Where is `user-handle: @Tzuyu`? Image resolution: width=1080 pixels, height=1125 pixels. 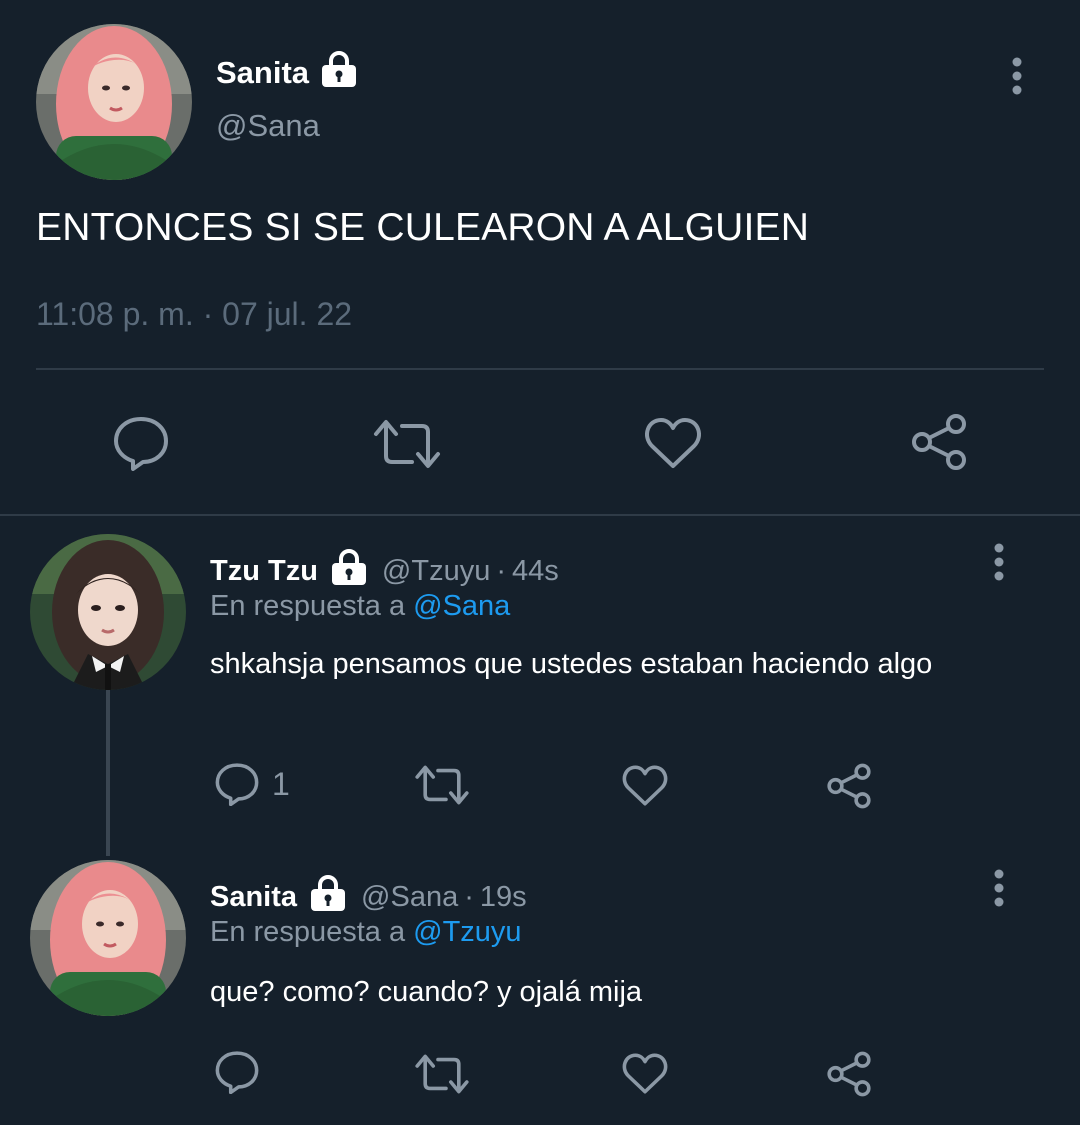 user-handle: @Tzuyu is located at coordinates (436, 571).